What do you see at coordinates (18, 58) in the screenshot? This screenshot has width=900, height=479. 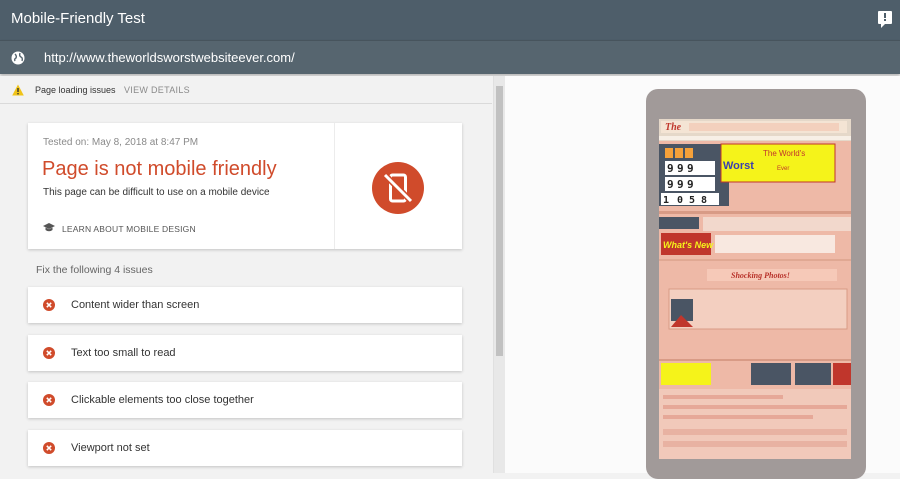 I see `globe-icon` at bounding box center [18, 58].